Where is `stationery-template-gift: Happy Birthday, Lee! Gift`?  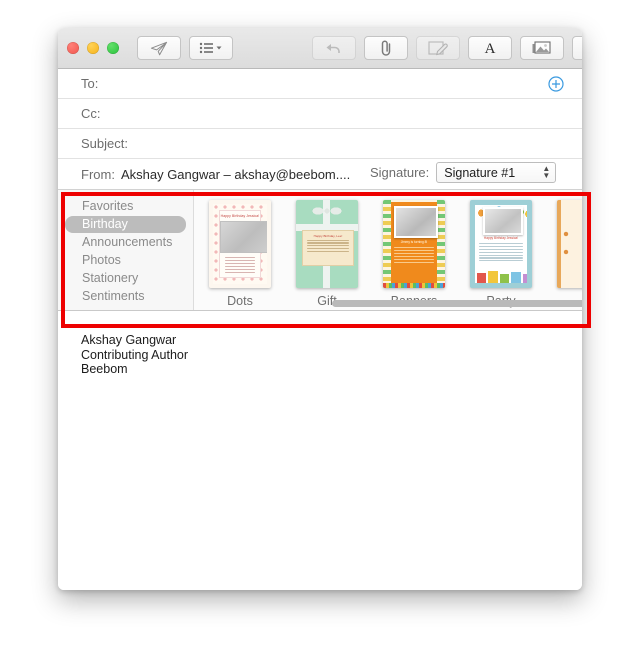 stationery-template-gift: Happy Birthday, Lee! Gift is located at coordinates (327, 254).